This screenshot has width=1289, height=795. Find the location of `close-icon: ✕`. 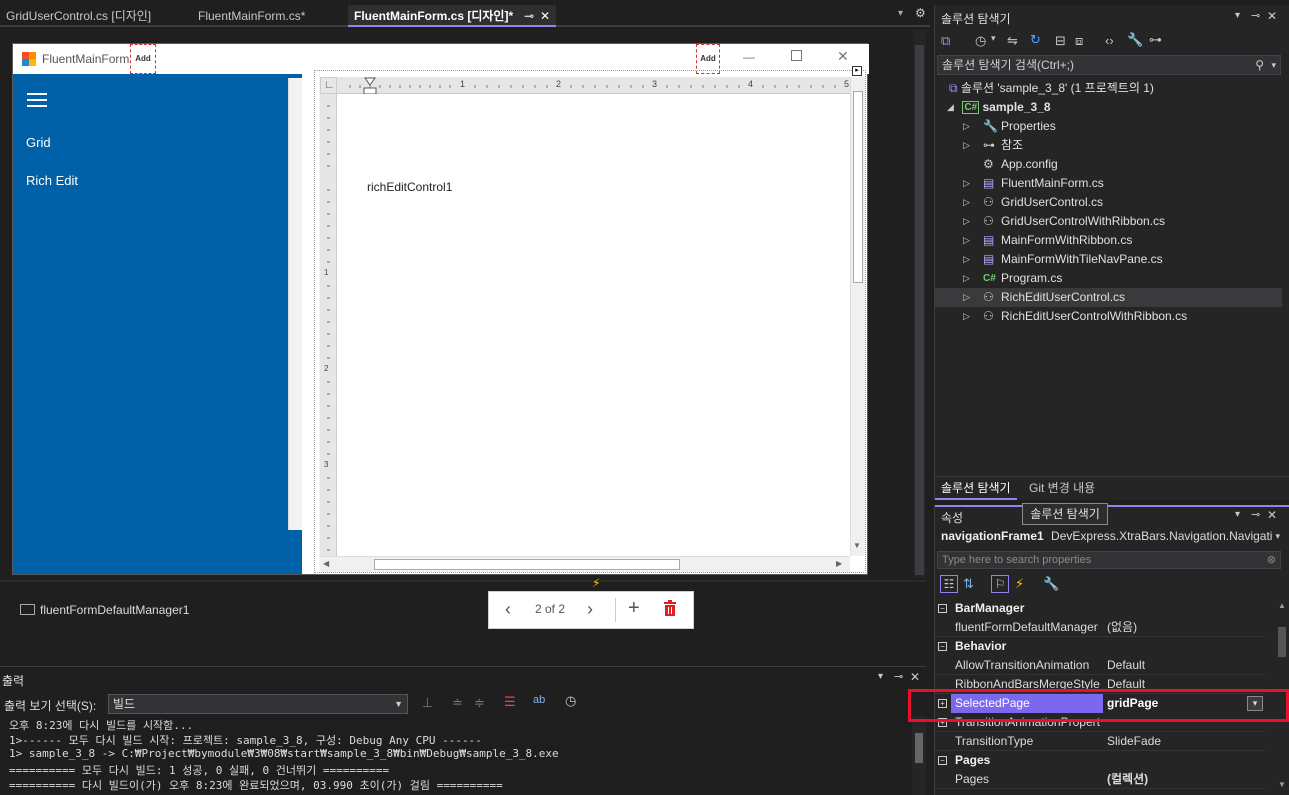

close-icon: ✕ is located at coordinates (545, 16).